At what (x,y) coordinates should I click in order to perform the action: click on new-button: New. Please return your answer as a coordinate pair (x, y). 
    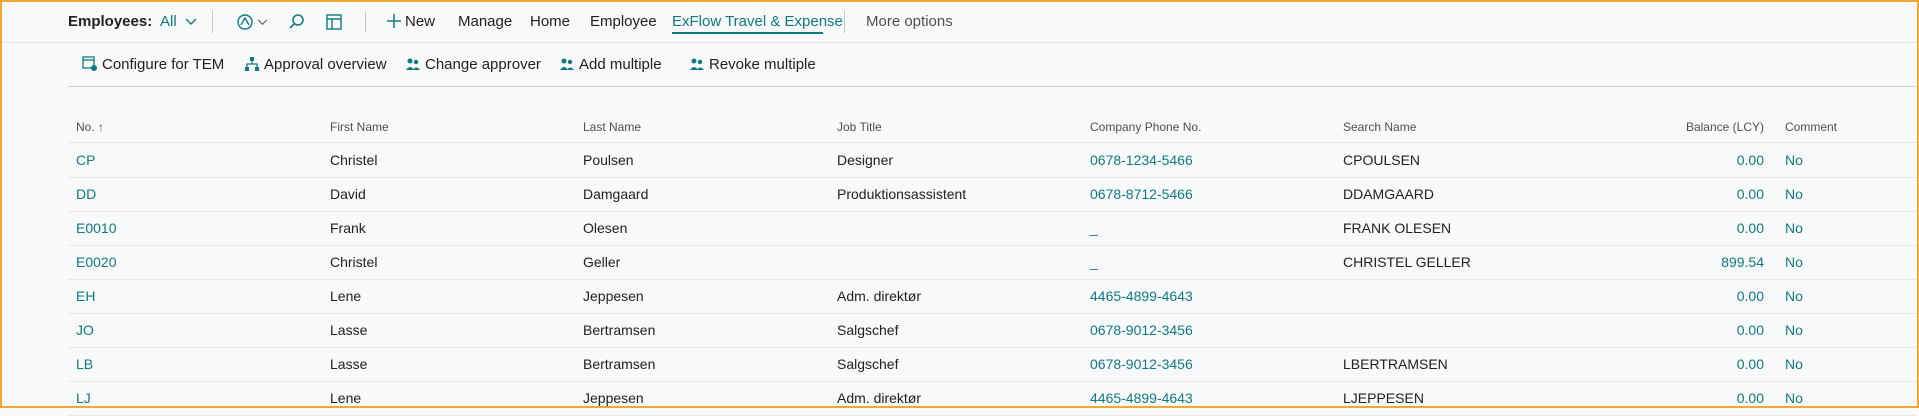
    Looking at the image, I should click on (411, 22).